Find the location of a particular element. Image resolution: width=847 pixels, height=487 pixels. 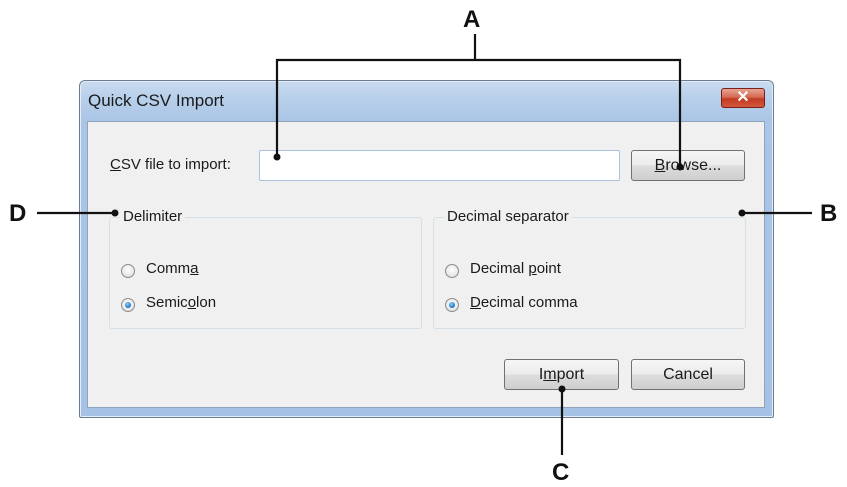

close-button: ✕ is located at coordinates (743, 98).